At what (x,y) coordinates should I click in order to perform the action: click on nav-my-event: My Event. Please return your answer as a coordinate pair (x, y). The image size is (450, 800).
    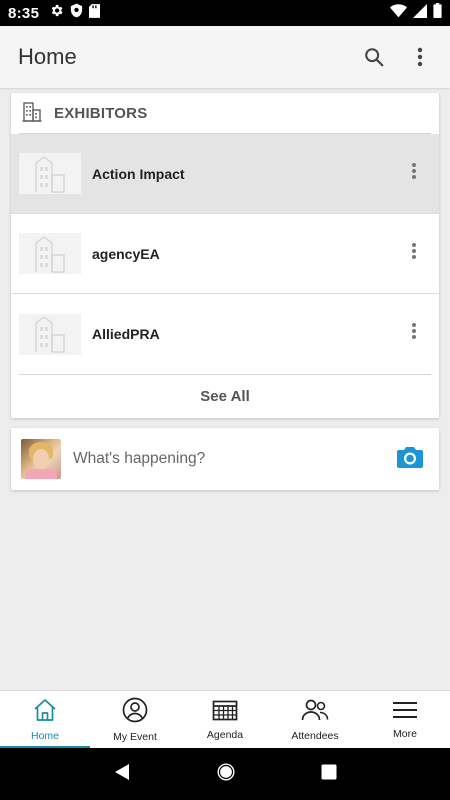
    Looking at the image, I should click on (135, 719).